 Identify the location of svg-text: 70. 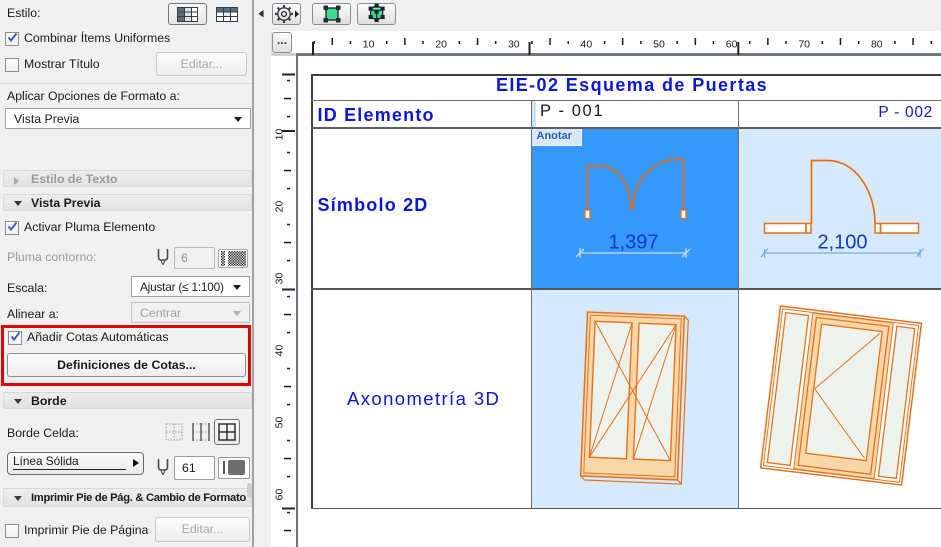
(804, 45).